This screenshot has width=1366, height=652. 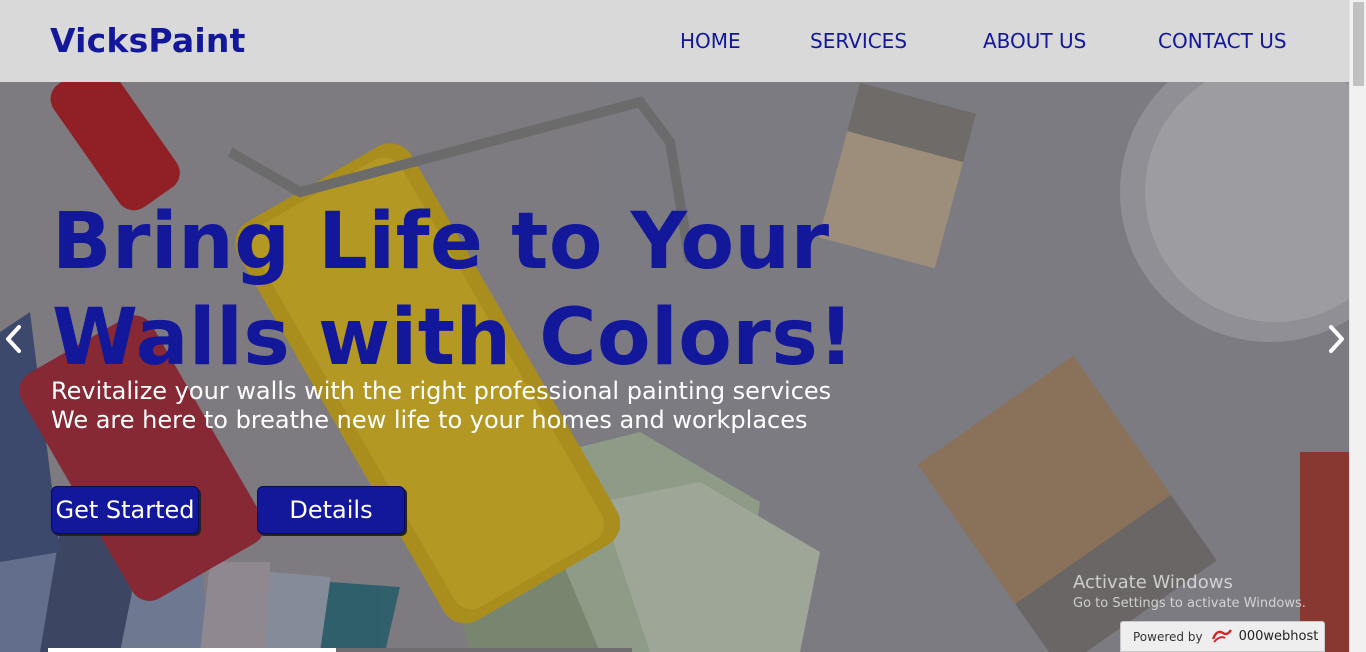 What do you see at coordinates (1278, 636) in the screenshot?
I see `webhost-name: 000webhost` at bounding box center [1278, 636].